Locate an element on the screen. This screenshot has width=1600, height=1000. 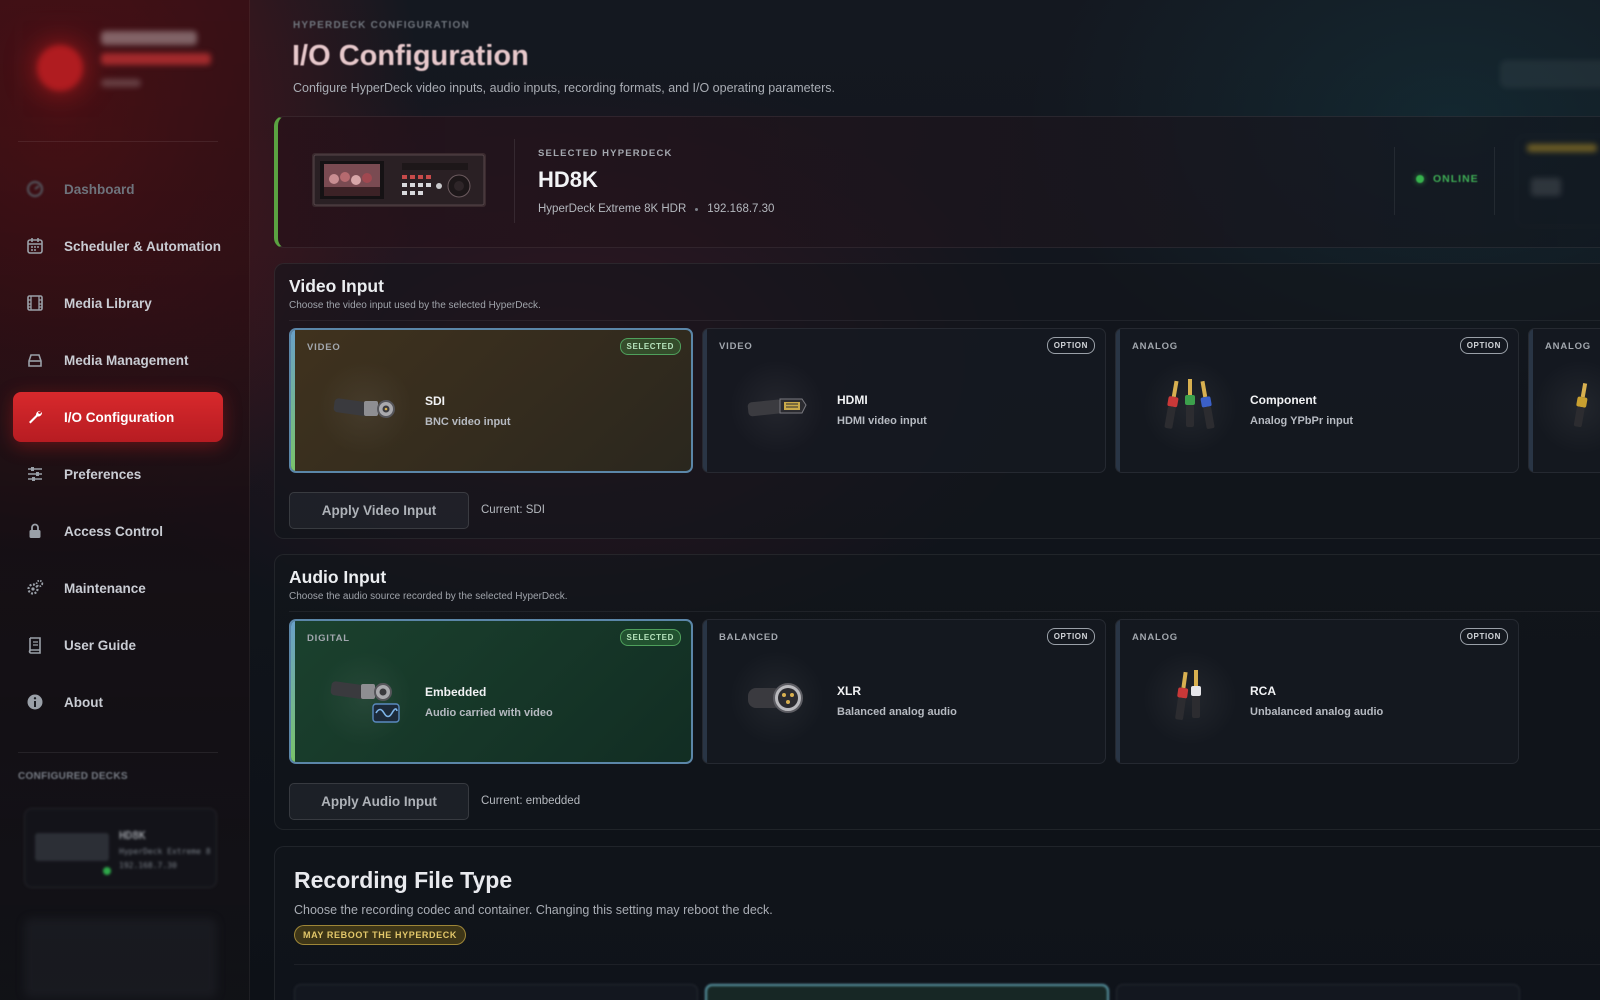
lock-icon is located at coordinates (35, 531).